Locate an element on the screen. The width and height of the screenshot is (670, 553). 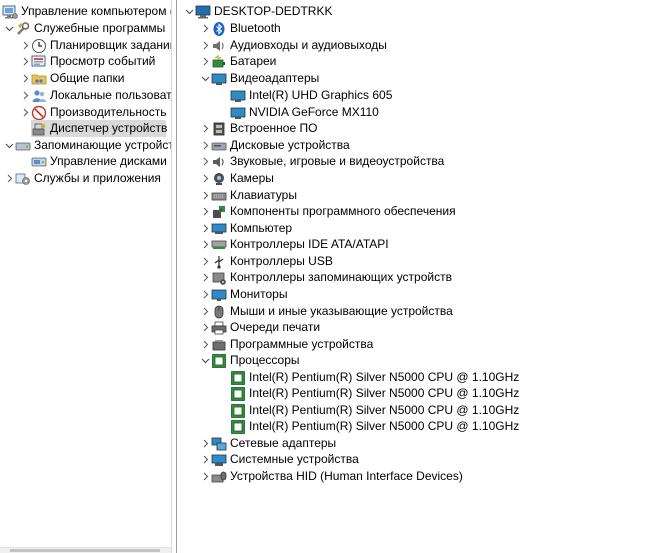
firmware-icon is located at coordinates (219, 129).